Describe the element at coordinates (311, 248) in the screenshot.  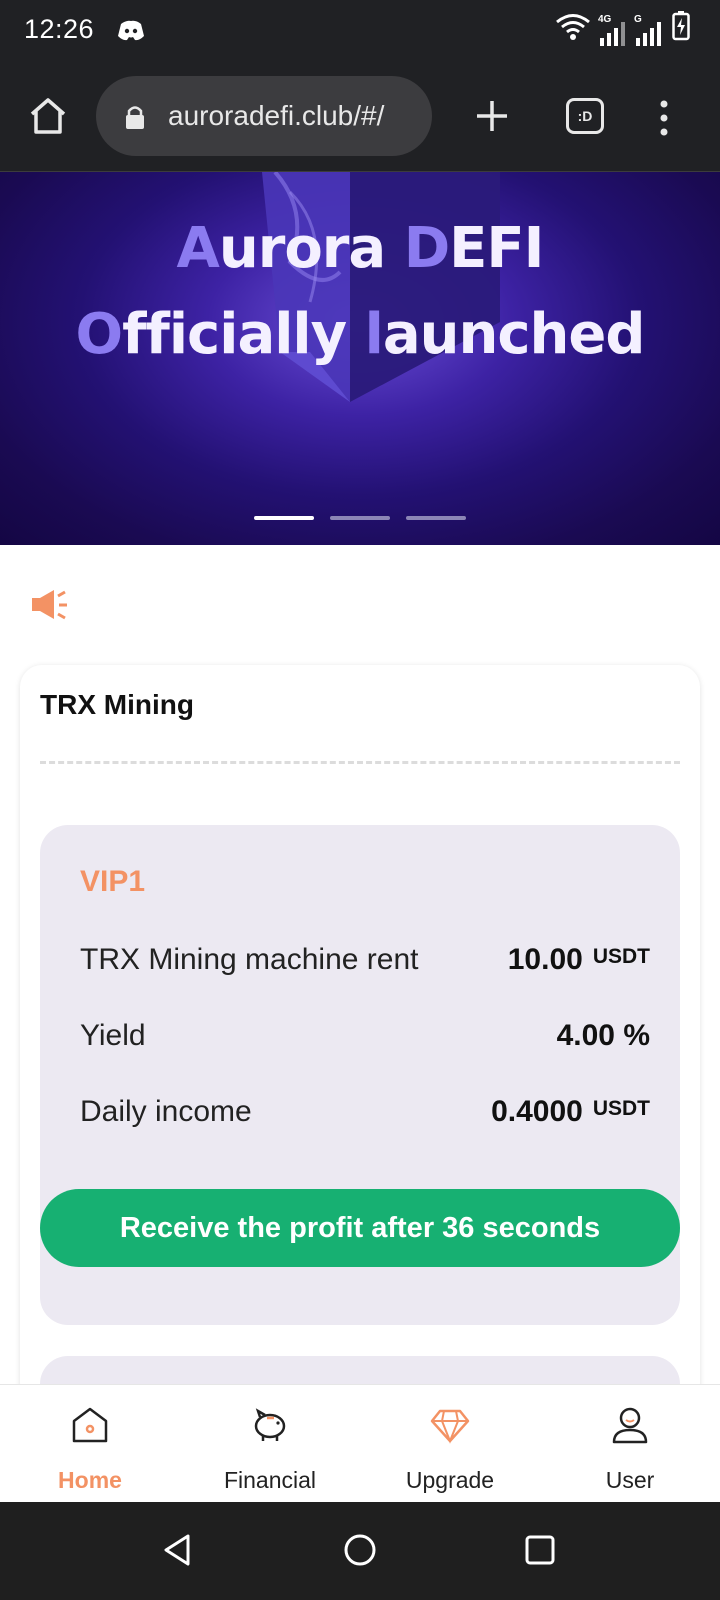
I see `banner-line1-rest: urora` at that location.